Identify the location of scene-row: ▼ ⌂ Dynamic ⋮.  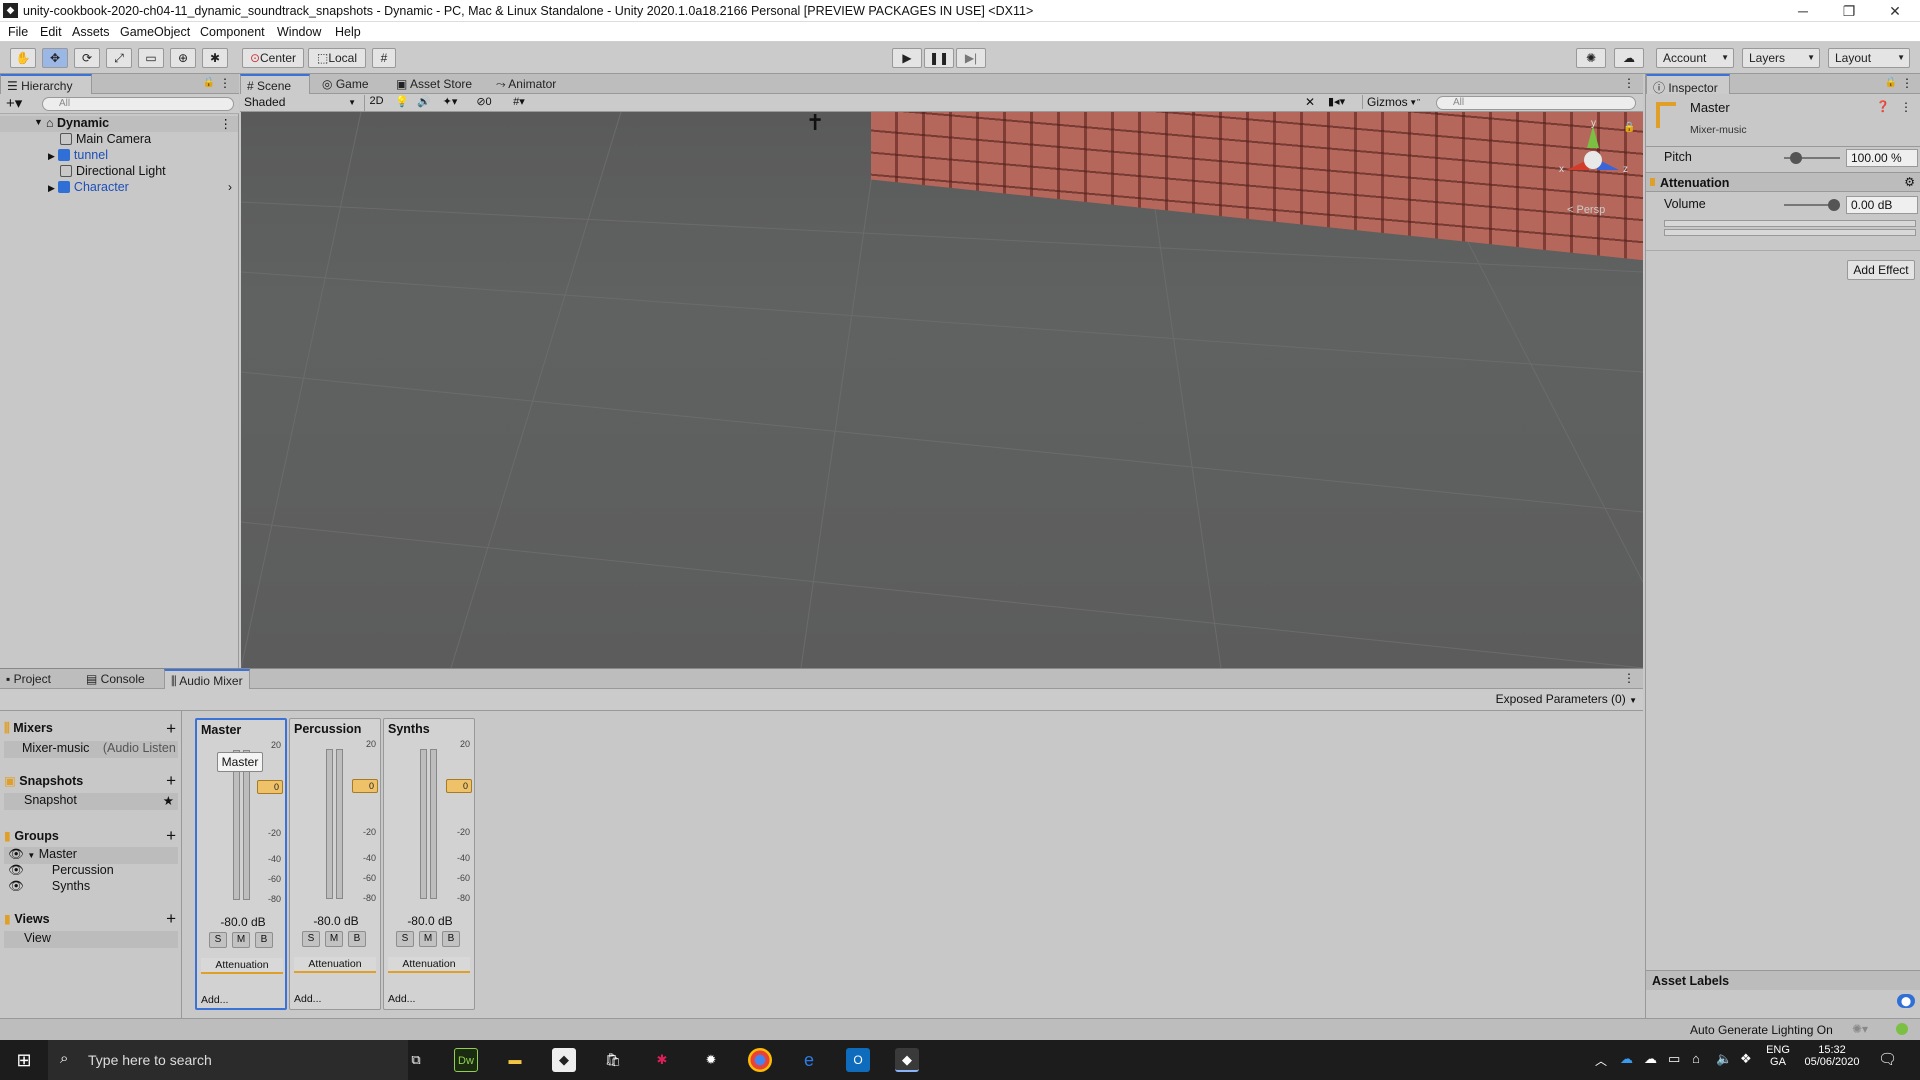
(119, 124).